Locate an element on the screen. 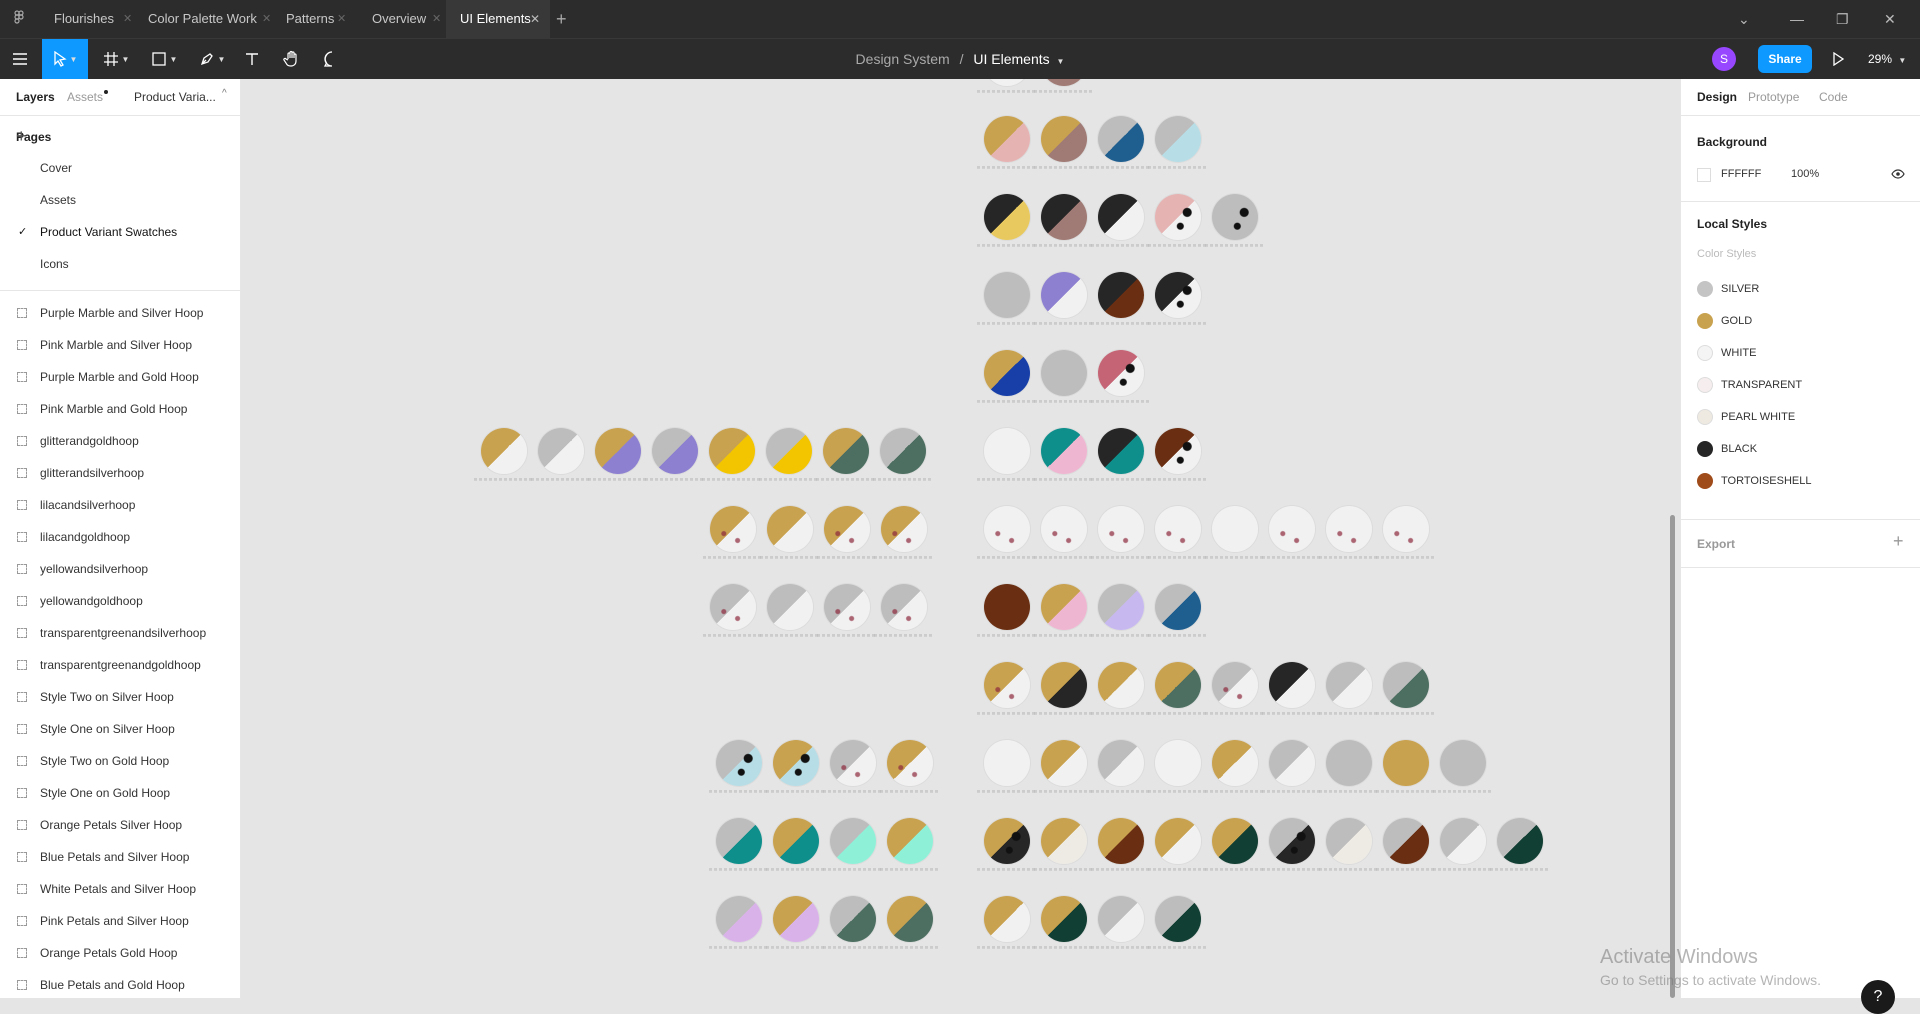 The width and height of the screenshot is (1920, 1014). share-button: Share is located at coordinates (1785, 59).